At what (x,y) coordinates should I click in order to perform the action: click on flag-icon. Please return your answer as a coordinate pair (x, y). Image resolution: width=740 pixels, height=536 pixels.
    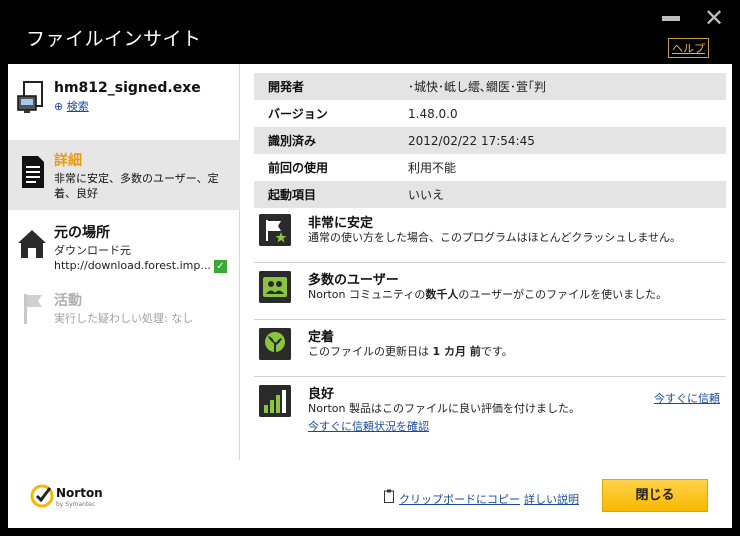
    Looking at the image, I should click on (33, 309).